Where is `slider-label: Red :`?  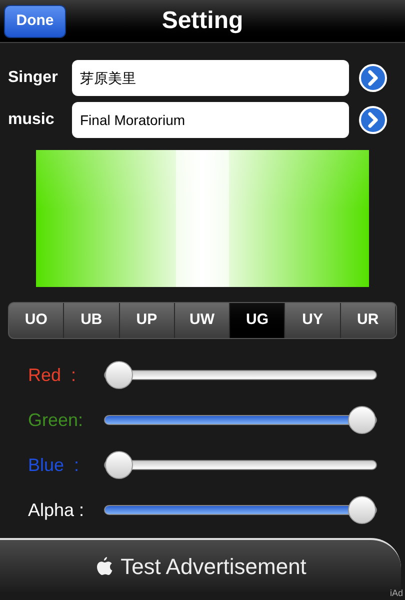 slider-label: Red : is located at coordinates (53, 375).